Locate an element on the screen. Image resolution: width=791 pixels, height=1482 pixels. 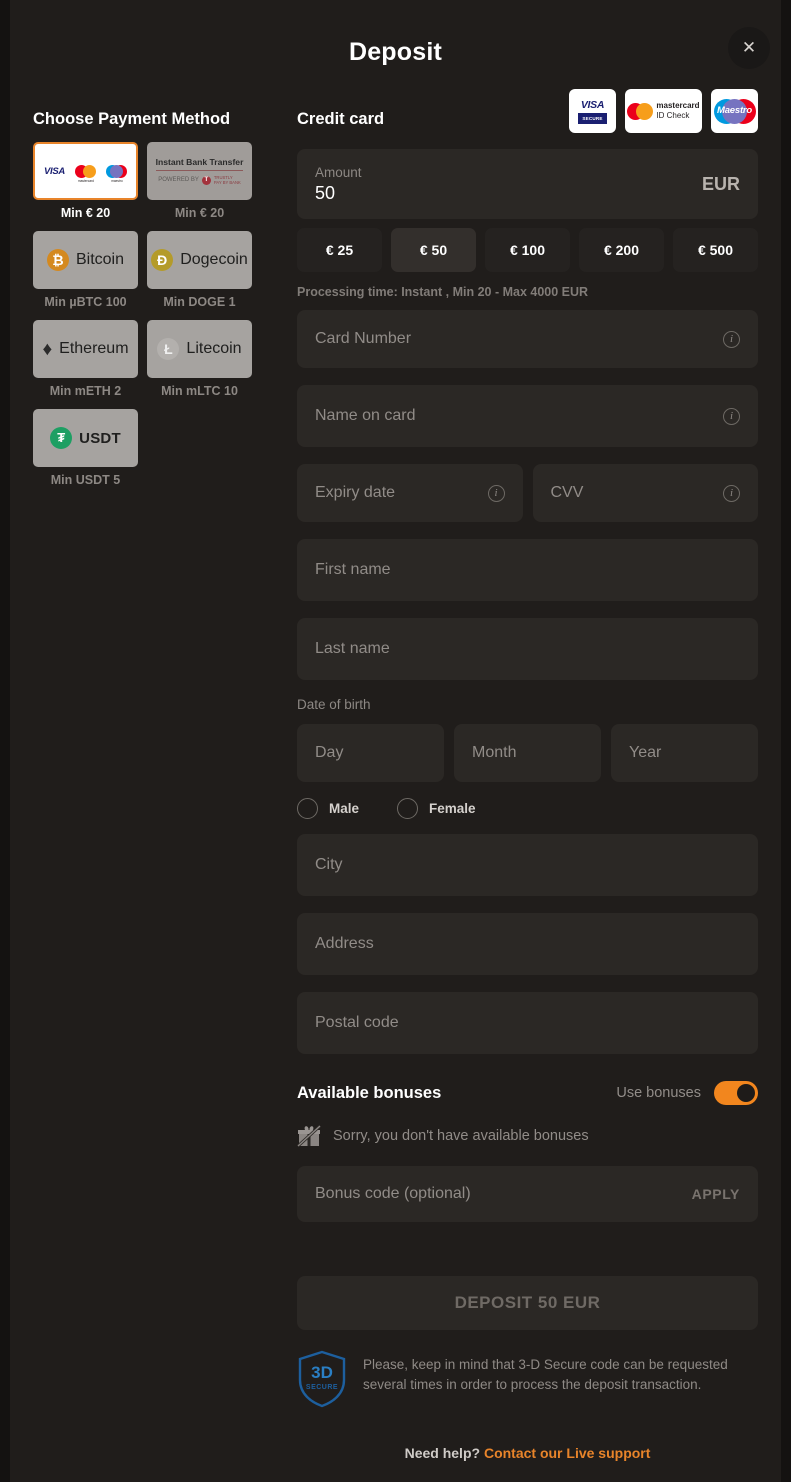
svg-text: 3D is located at coordinates (322, 1372).